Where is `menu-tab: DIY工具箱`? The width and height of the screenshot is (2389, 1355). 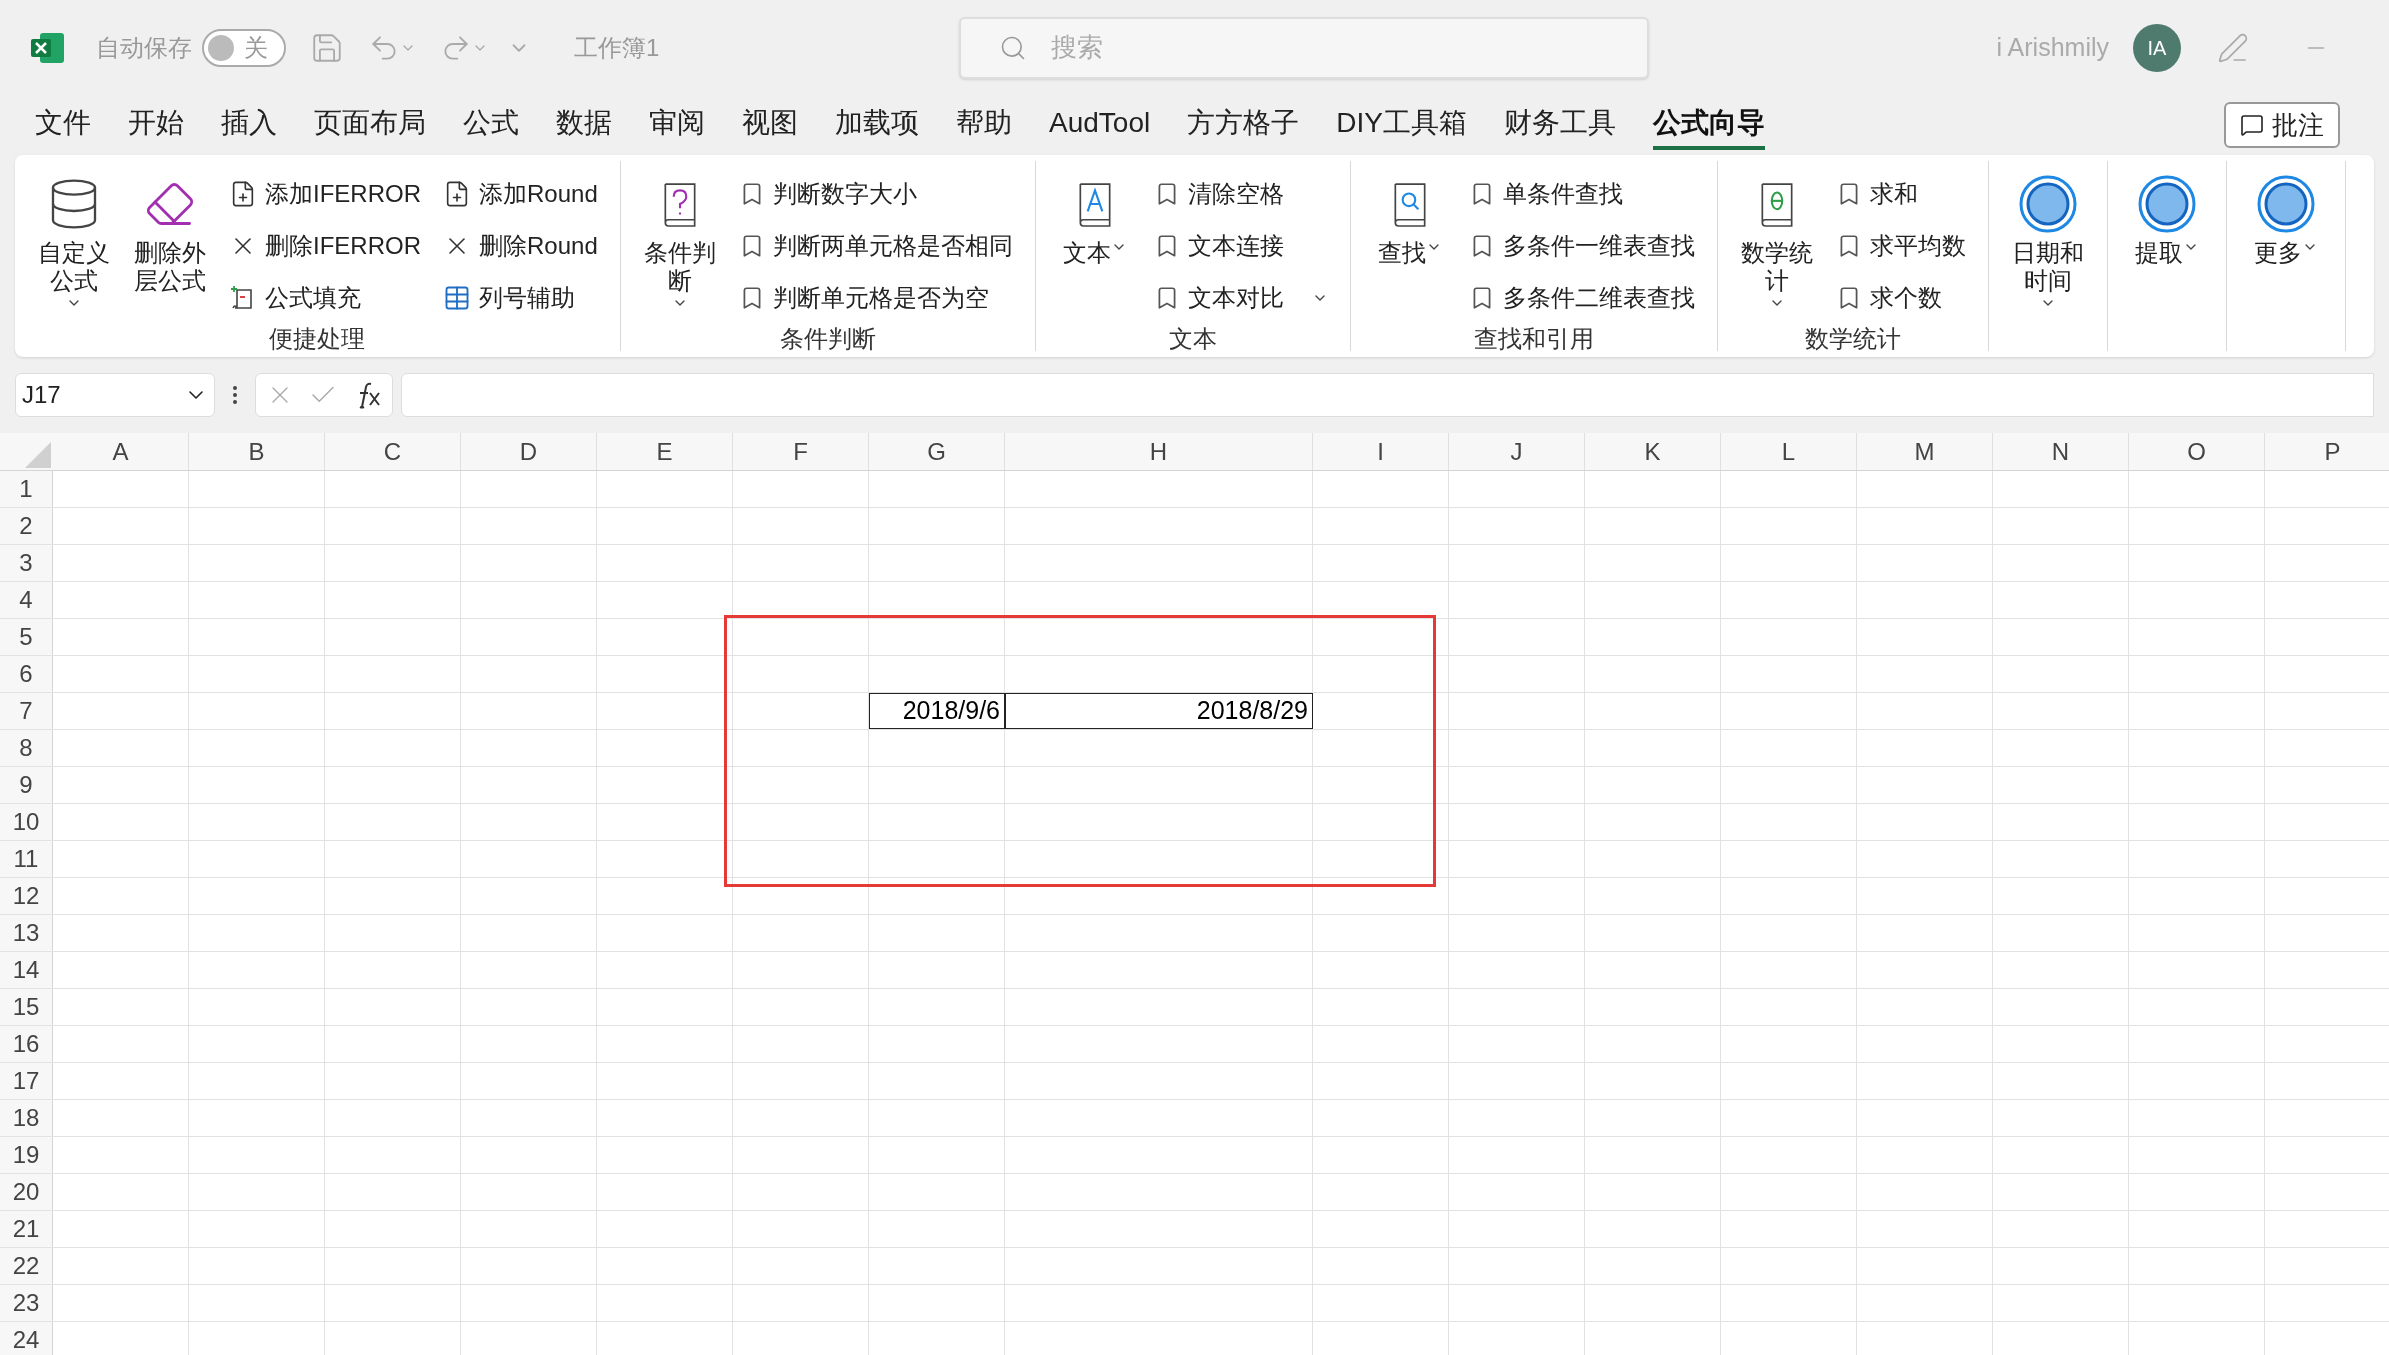 menu-tab: DIY工具箱 is located at coordinates (1401, 125).